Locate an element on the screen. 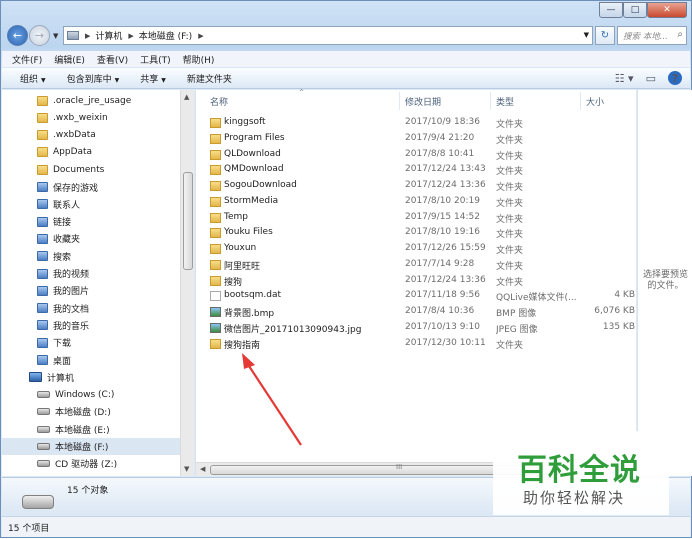 The image size is (692, 539). nav-item: 链接 is located at coordinates (54, 221).